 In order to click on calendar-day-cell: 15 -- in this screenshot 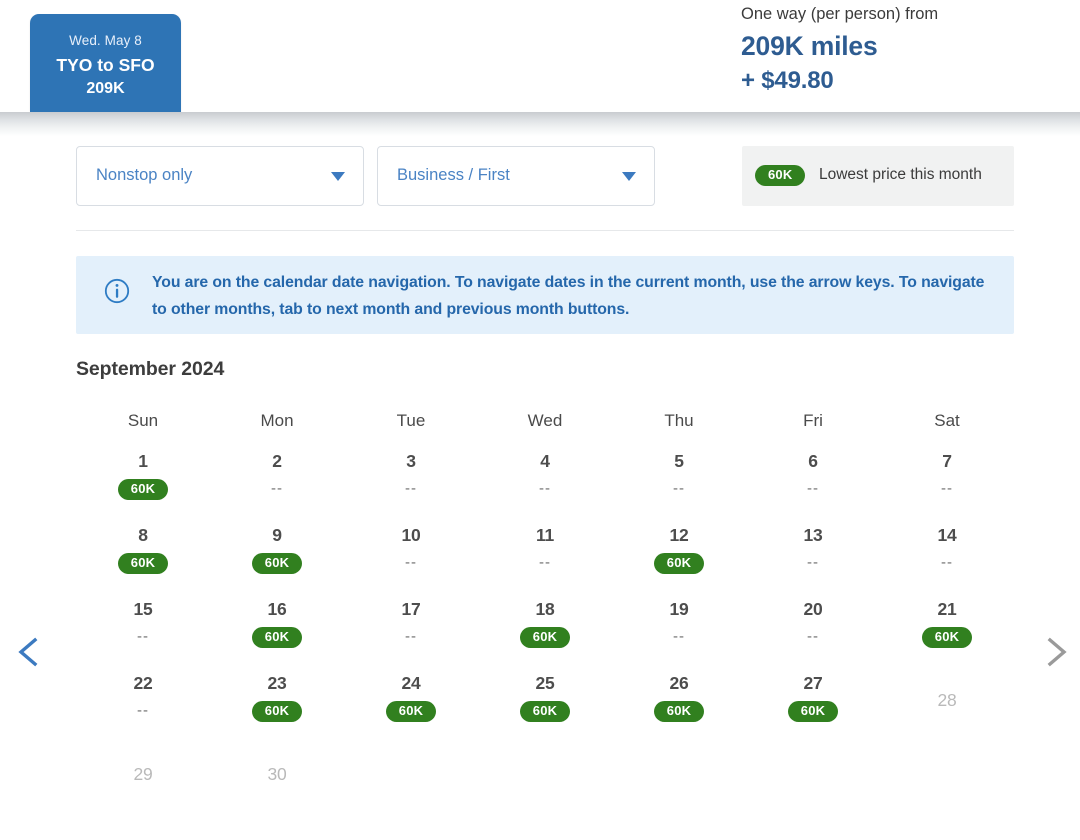, I will do `click(143, 626)`.